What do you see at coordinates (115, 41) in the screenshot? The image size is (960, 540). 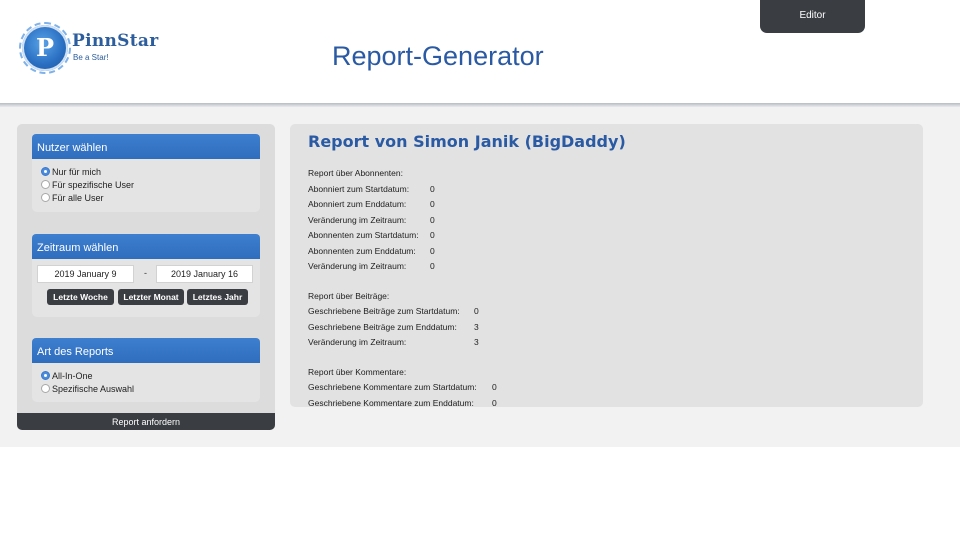 I see `logo-name: PinnStar` at bounding box center [115, 41].